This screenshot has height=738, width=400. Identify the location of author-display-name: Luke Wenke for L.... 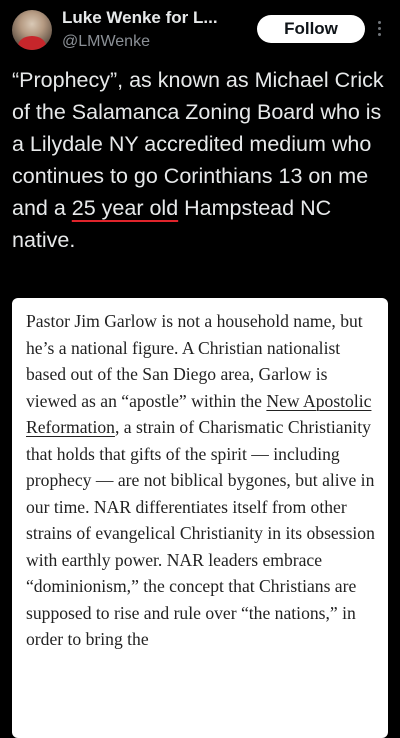
(156, 18).